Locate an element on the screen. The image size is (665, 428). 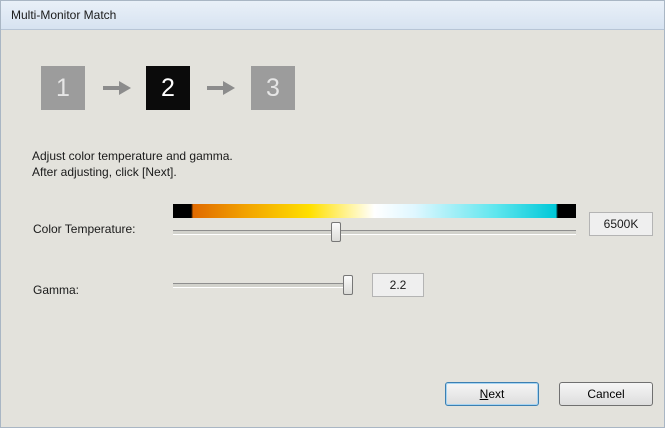
title-bar: Multi-Monitor Match is located at coordinates (332, 15).